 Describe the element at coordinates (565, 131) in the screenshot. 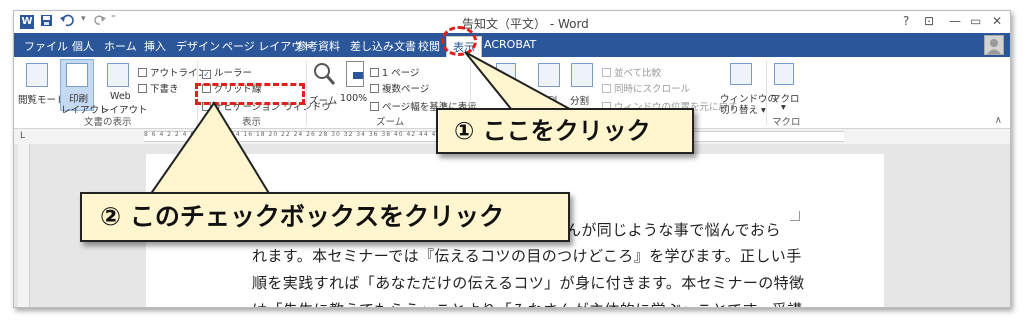

I see `callout-step-1: ① ここをクリック` at that location.